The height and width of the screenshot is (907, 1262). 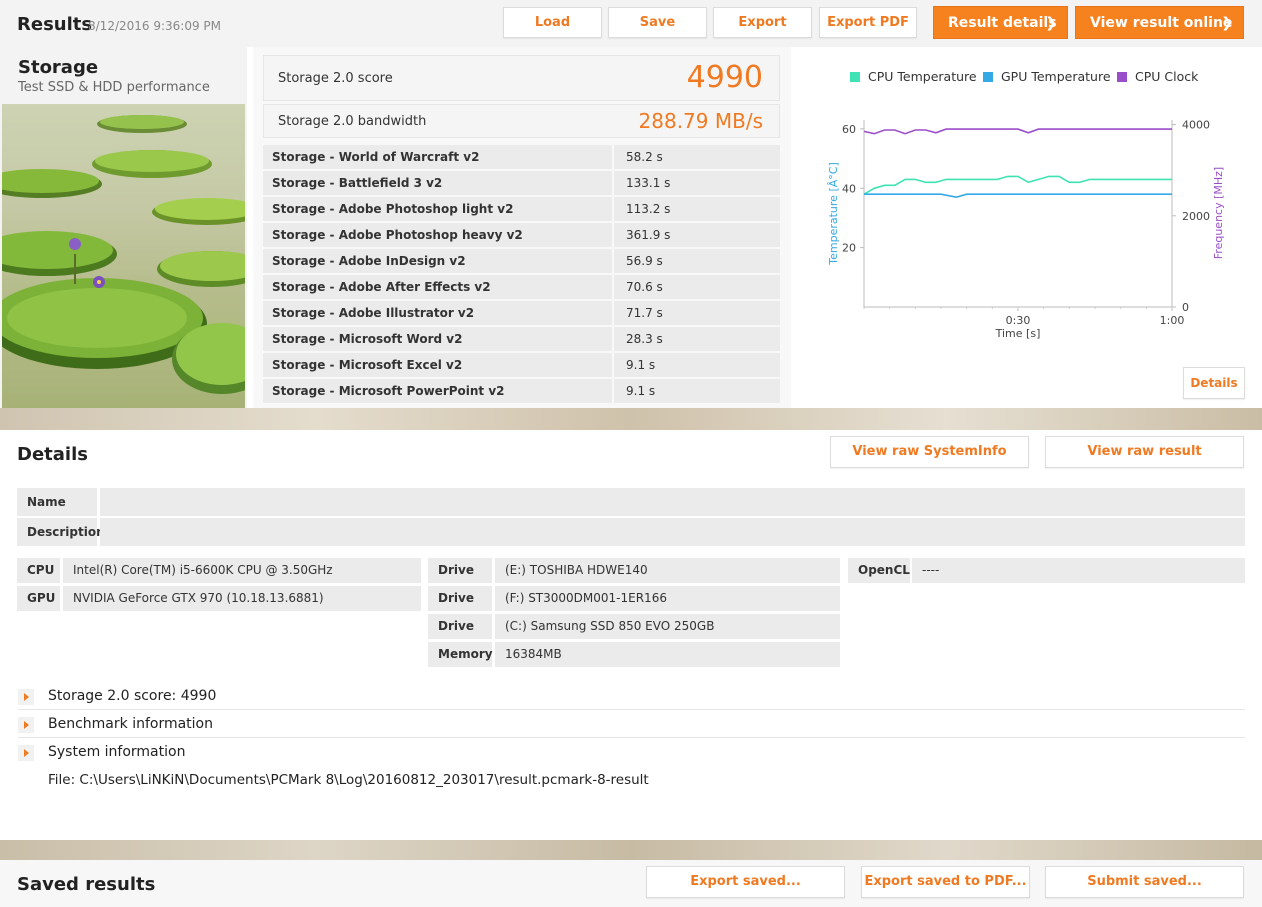 What do you see at coordinates (437, 157) in the screenshot?
I see `subtest-name: Storage - World of Warcraft v2` at bounding box center [437, 157].